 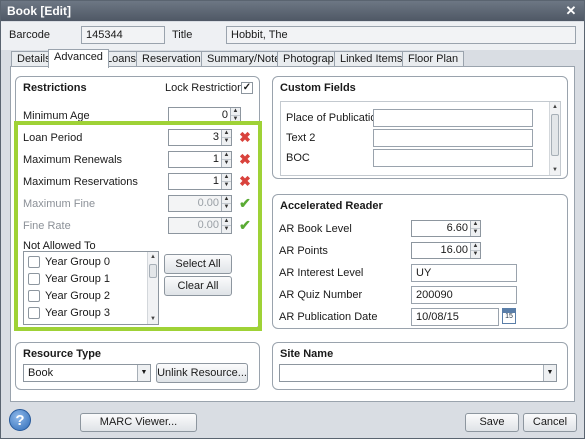 I want to click on title-bar: Book [Edit] ✕, so click(x=292, y=11).